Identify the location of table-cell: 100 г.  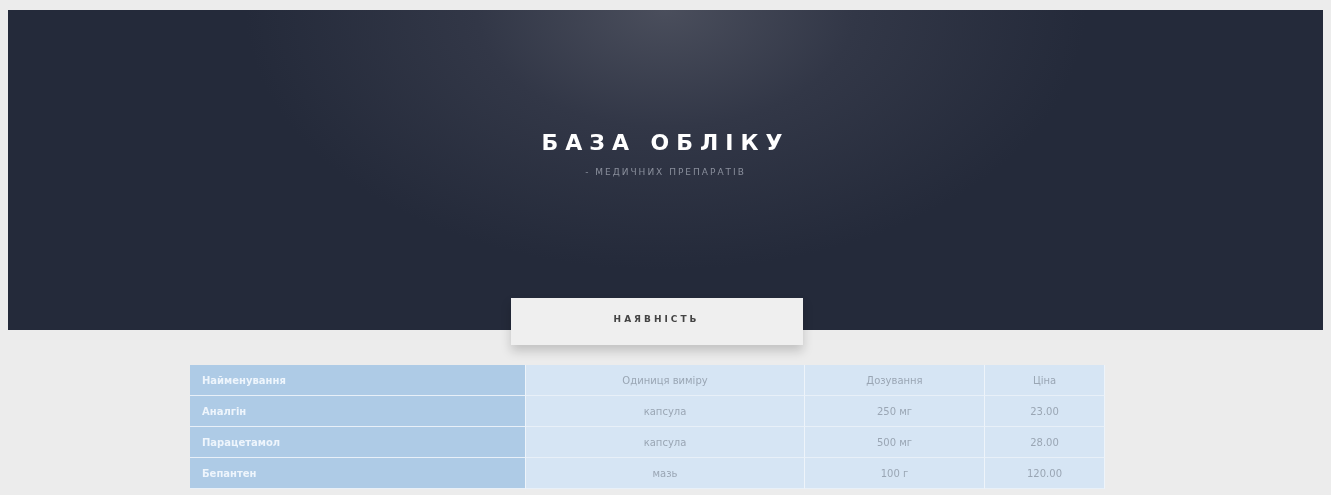
(895, 473).